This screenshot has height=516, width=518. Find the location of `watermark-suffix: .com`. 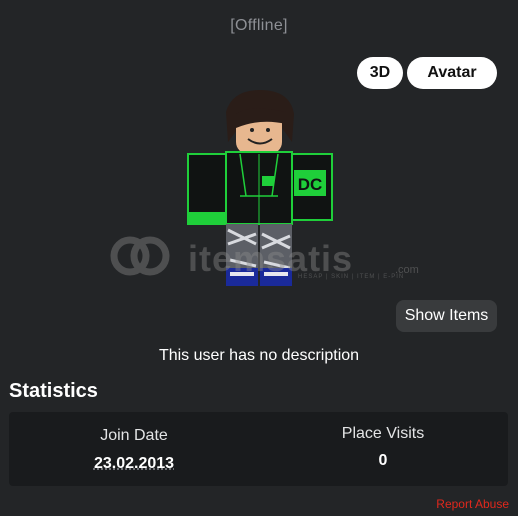

watermark-suffix: .com is located at coordinates (407, 270).